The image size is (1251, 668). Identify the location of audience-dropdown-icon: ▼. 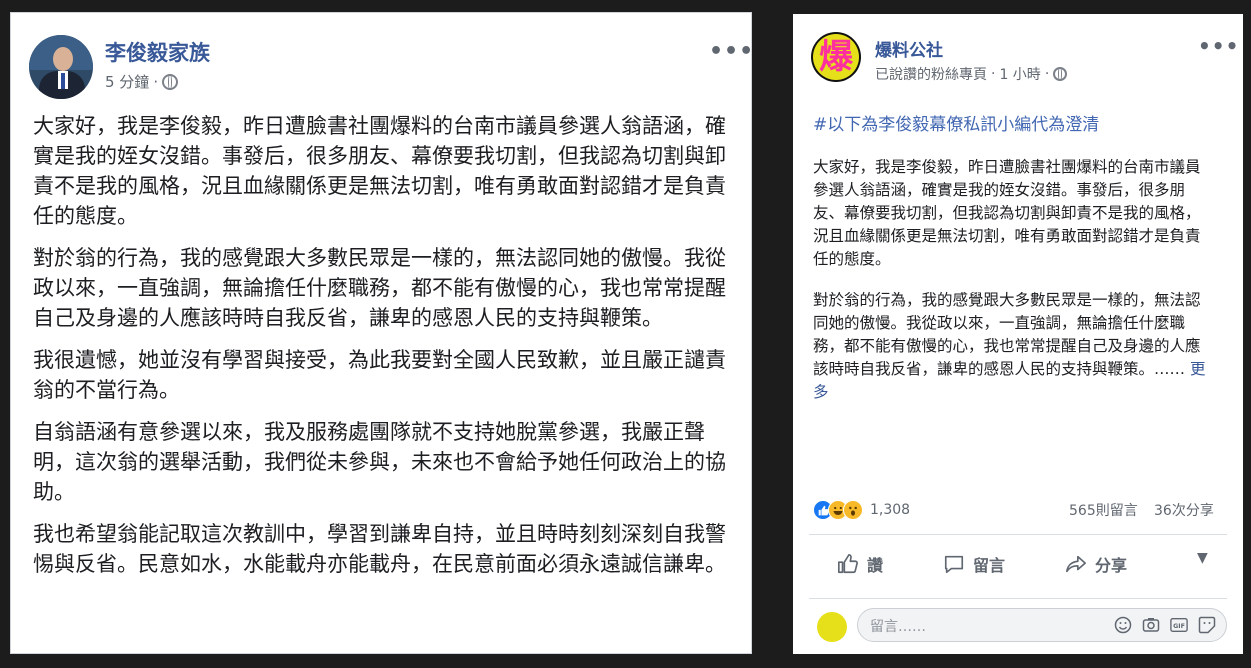
(1202, 558).